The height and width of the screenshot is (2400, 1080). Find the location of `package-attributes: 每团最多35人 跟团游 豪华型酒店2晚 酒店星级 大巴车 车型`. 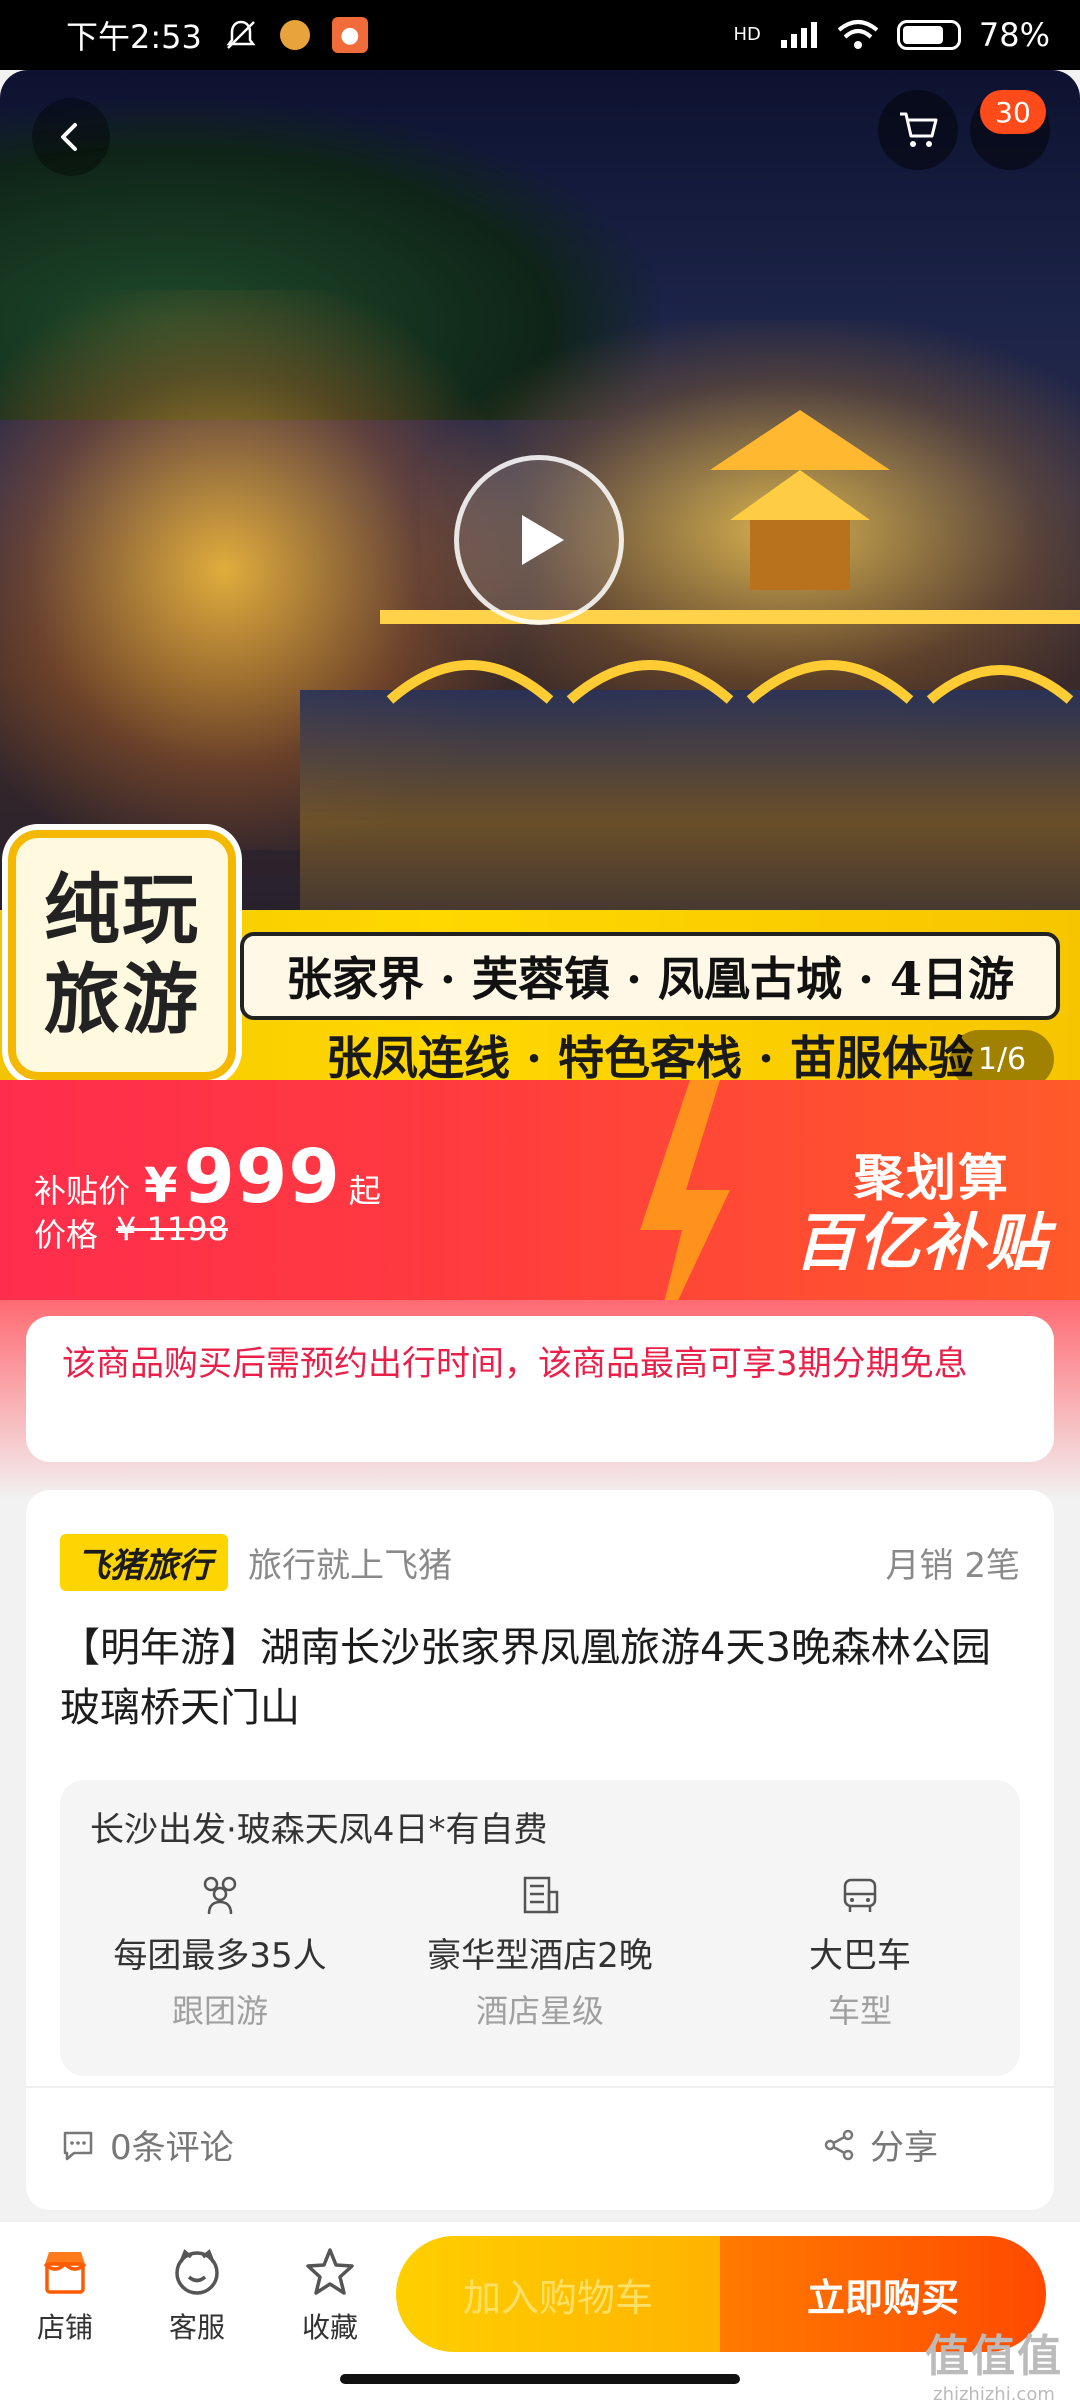

package-attributes: 每团最多35人 跟团游 豪华型酒店2晚 酒店星级 大巴车 车型 is located at coordinates (540, 1956).